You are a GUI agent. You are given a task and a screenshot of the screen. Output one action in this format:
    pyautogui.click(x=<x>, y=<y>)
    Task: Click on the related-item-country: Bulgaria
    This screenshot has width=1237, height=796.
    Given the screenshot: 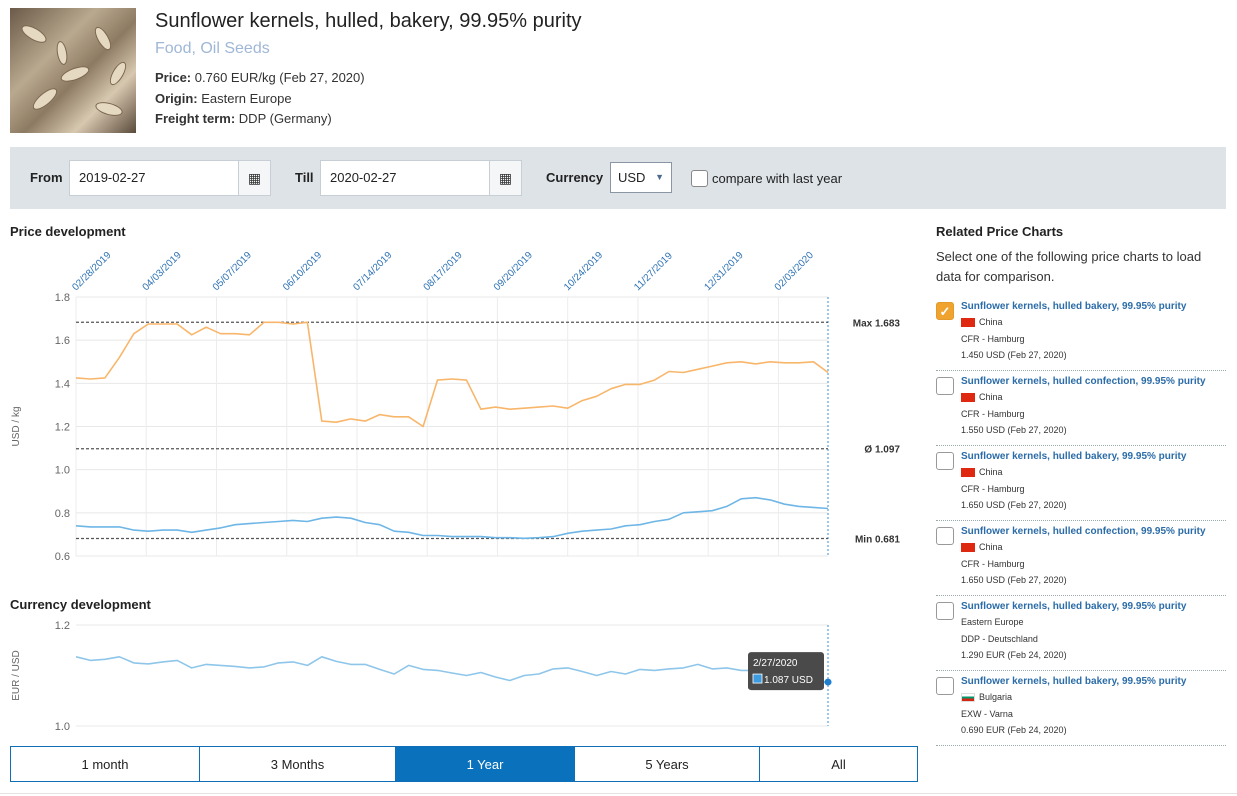 What is the action you would take?
    pyautogui.click(x=996, y=697)
    